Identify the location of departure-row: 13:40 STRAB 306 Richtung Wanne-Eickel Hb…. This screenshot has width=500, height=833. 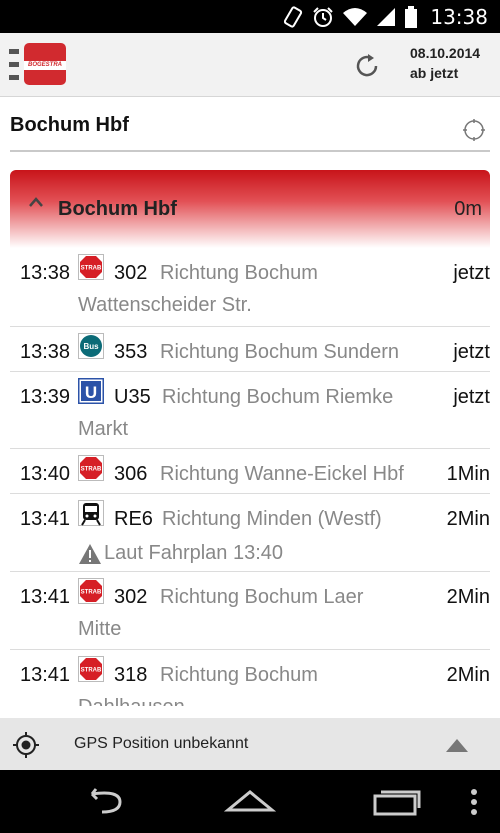
(250, 471).